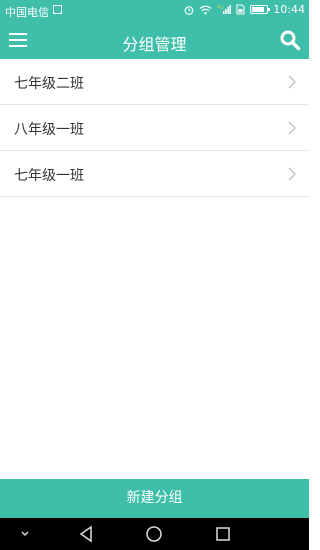 Image resolution: width=320 pixels, height=550 pixels. What do you see at coordinates (86, 534) in the screenshot?
I see `back-icon` at bounding box center [86, 534].